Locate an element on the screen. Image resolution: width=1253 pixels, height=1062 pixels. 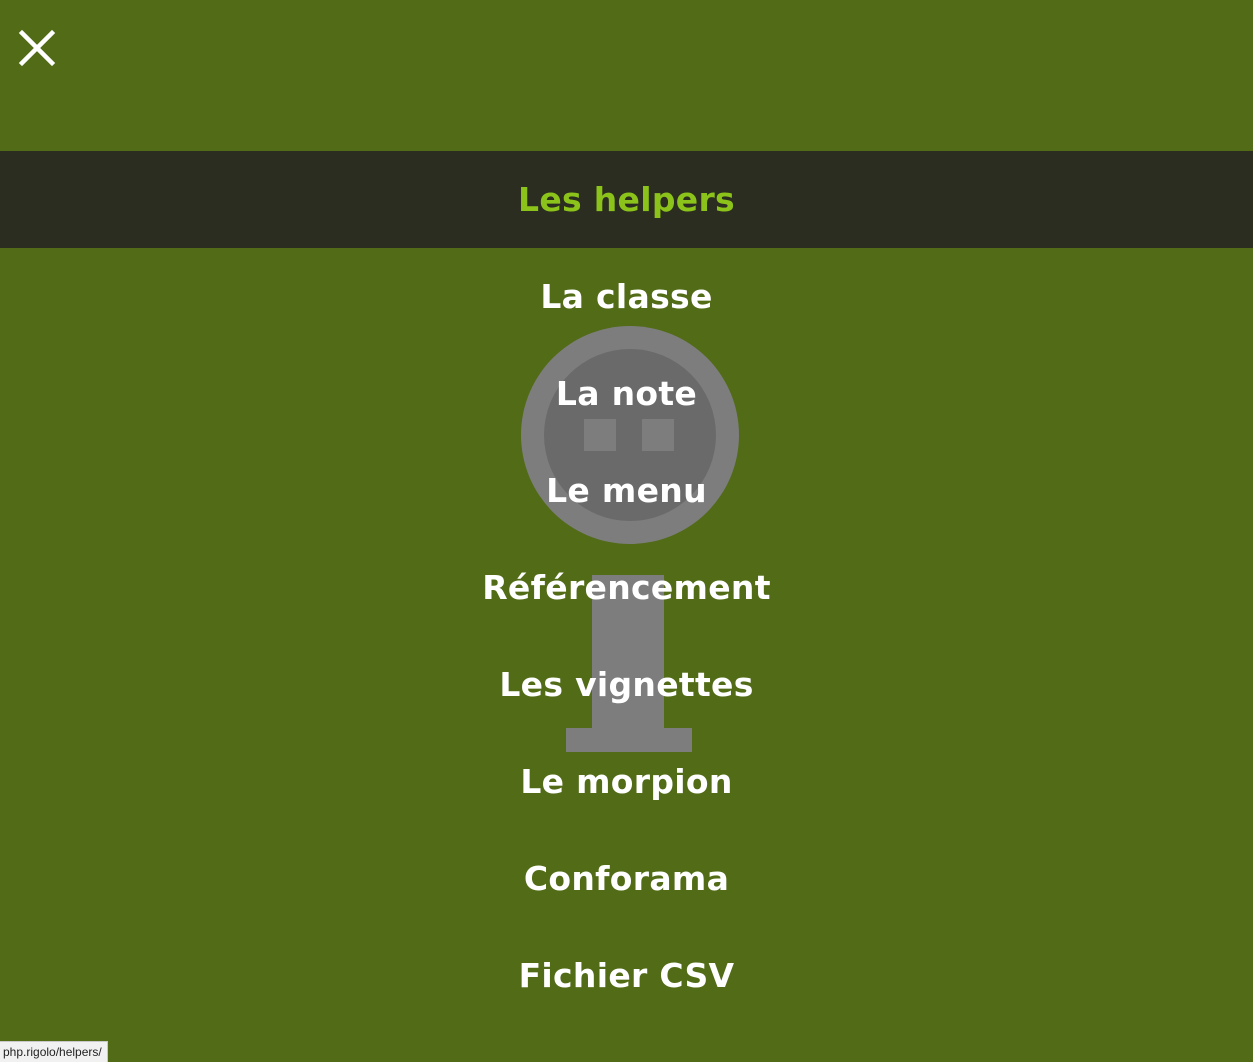
menu-item-referencement: Référencement is located at coordinates (626, 587).